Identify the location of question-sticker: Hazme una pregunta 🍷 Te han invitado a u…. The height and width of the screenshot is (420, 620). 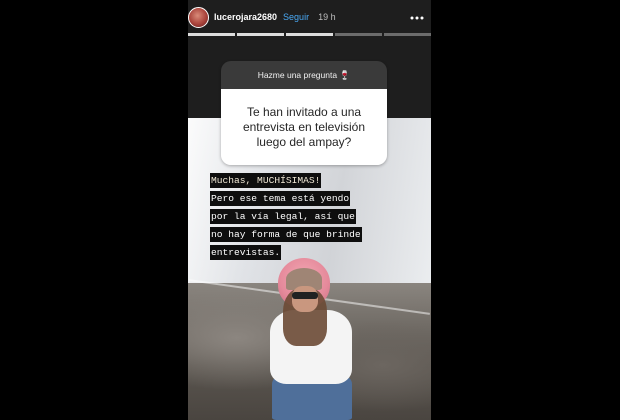
(304, 113).